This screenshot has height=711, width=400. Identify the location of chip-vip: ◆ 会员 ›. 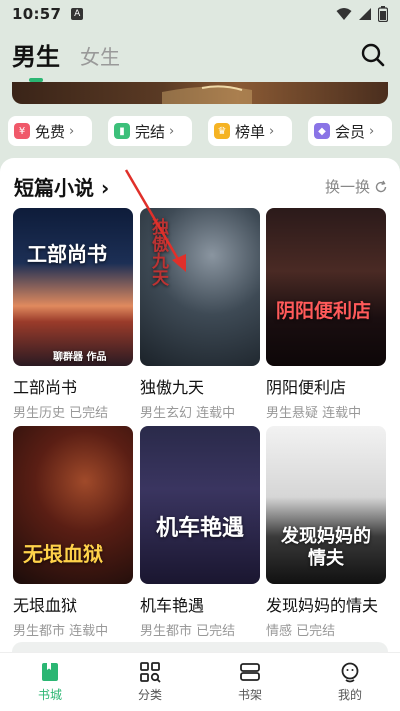
(350, 131).